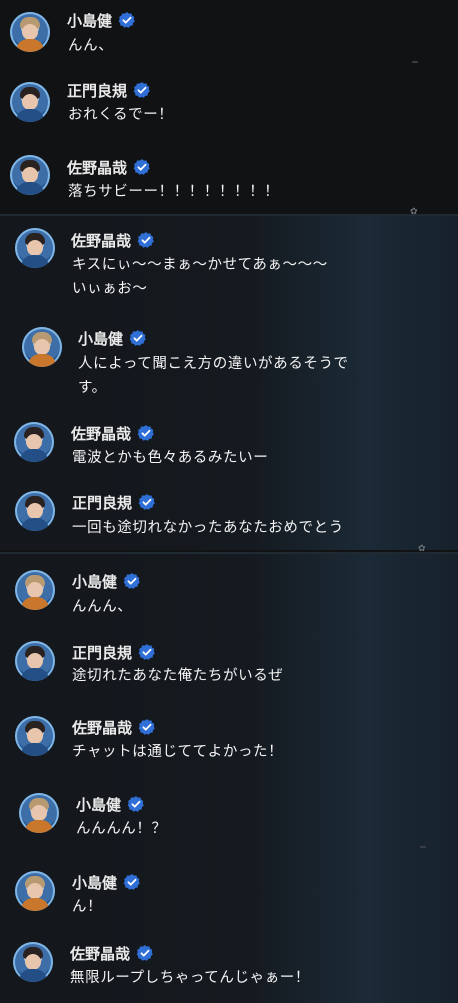 The height and width of the screenshot is (1003, 458). Describe the element at coordinates (121, 829) in the screenshot. I see `message-text: んんんん！？` at that location.